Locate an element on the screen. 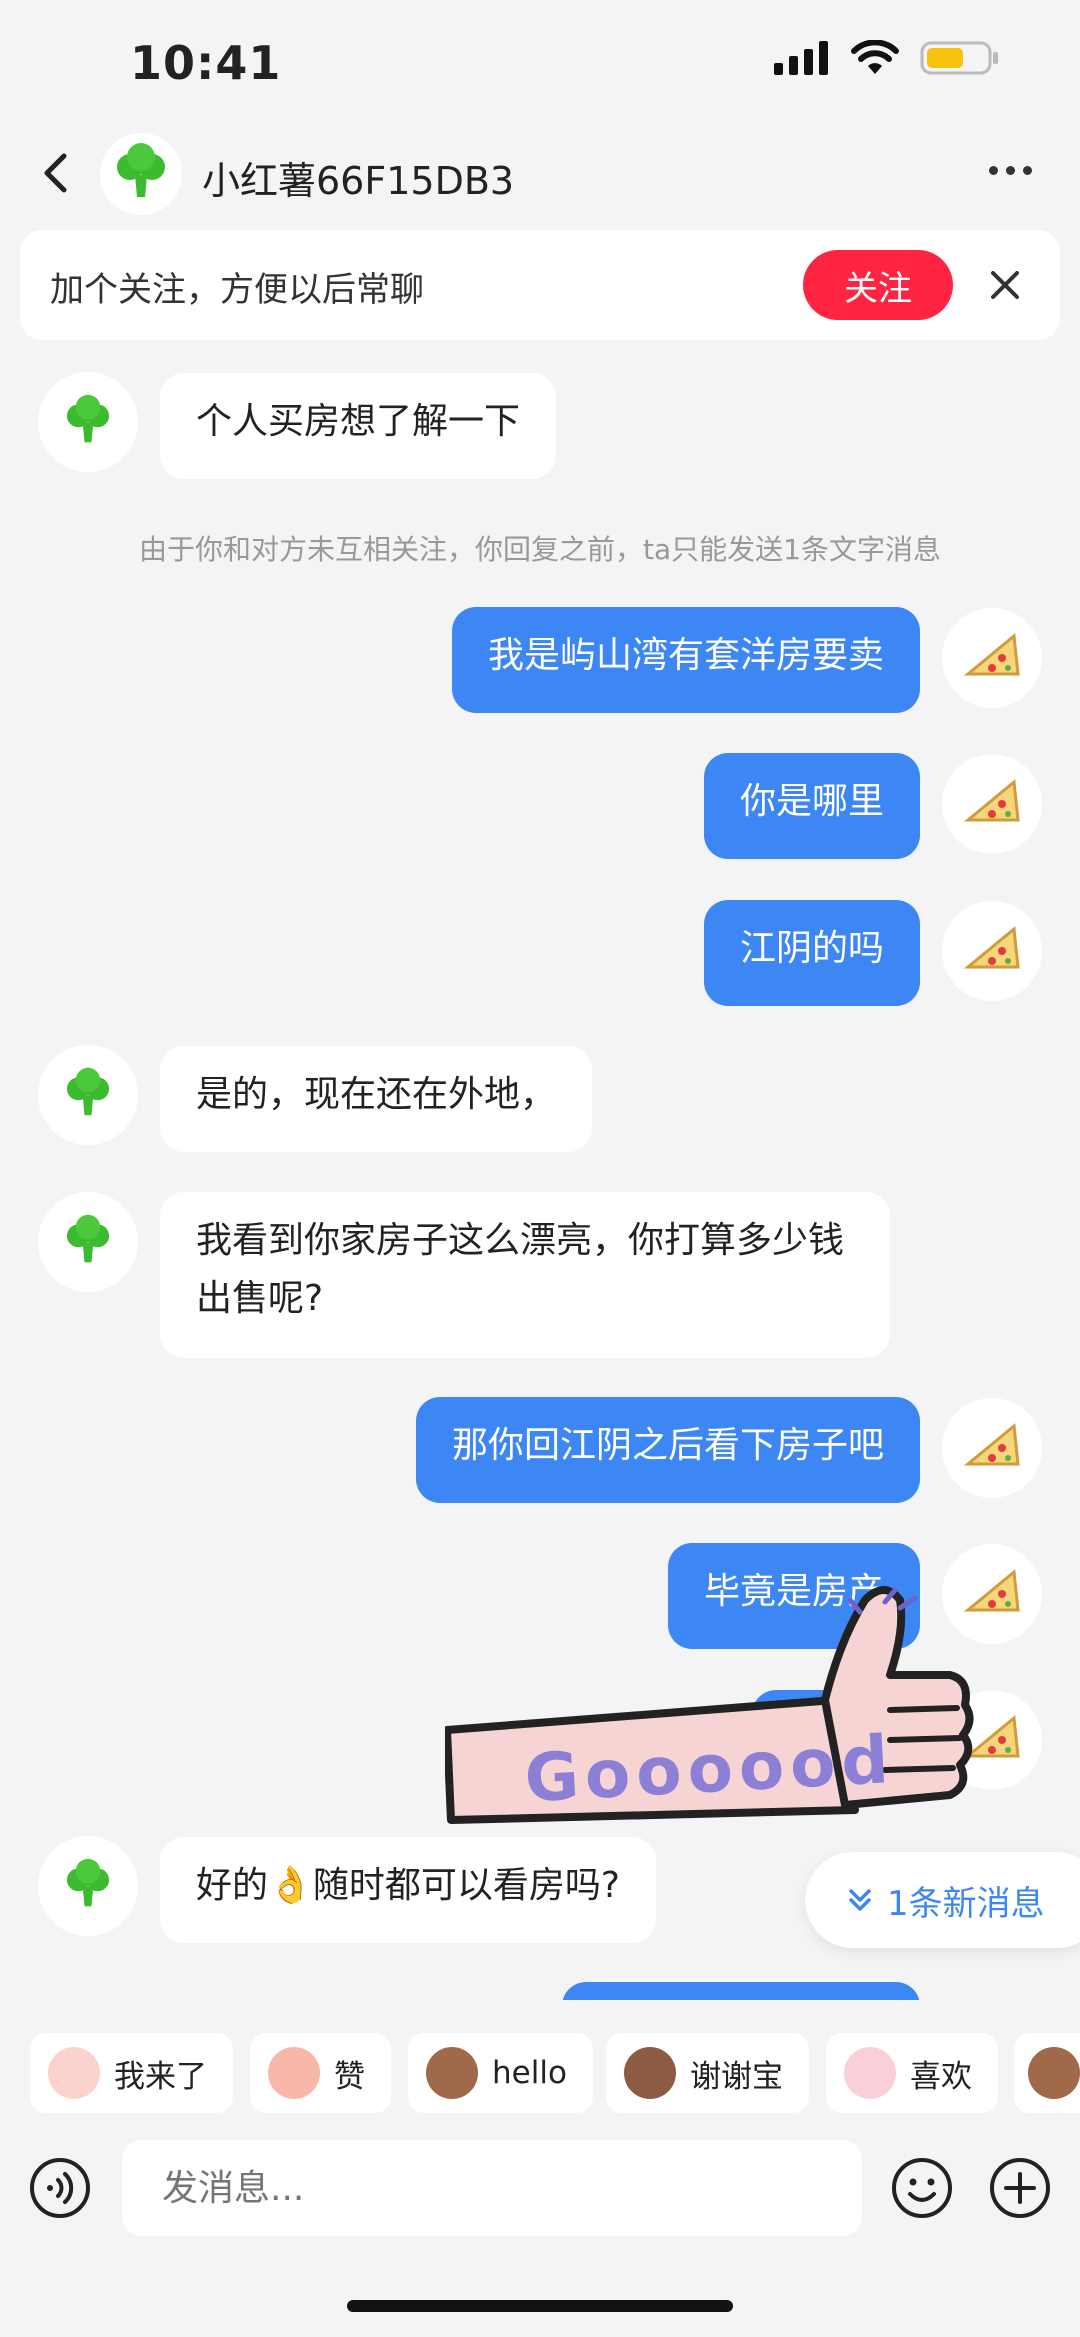  status-time: 10:41 is located at coordinates (206, 63).